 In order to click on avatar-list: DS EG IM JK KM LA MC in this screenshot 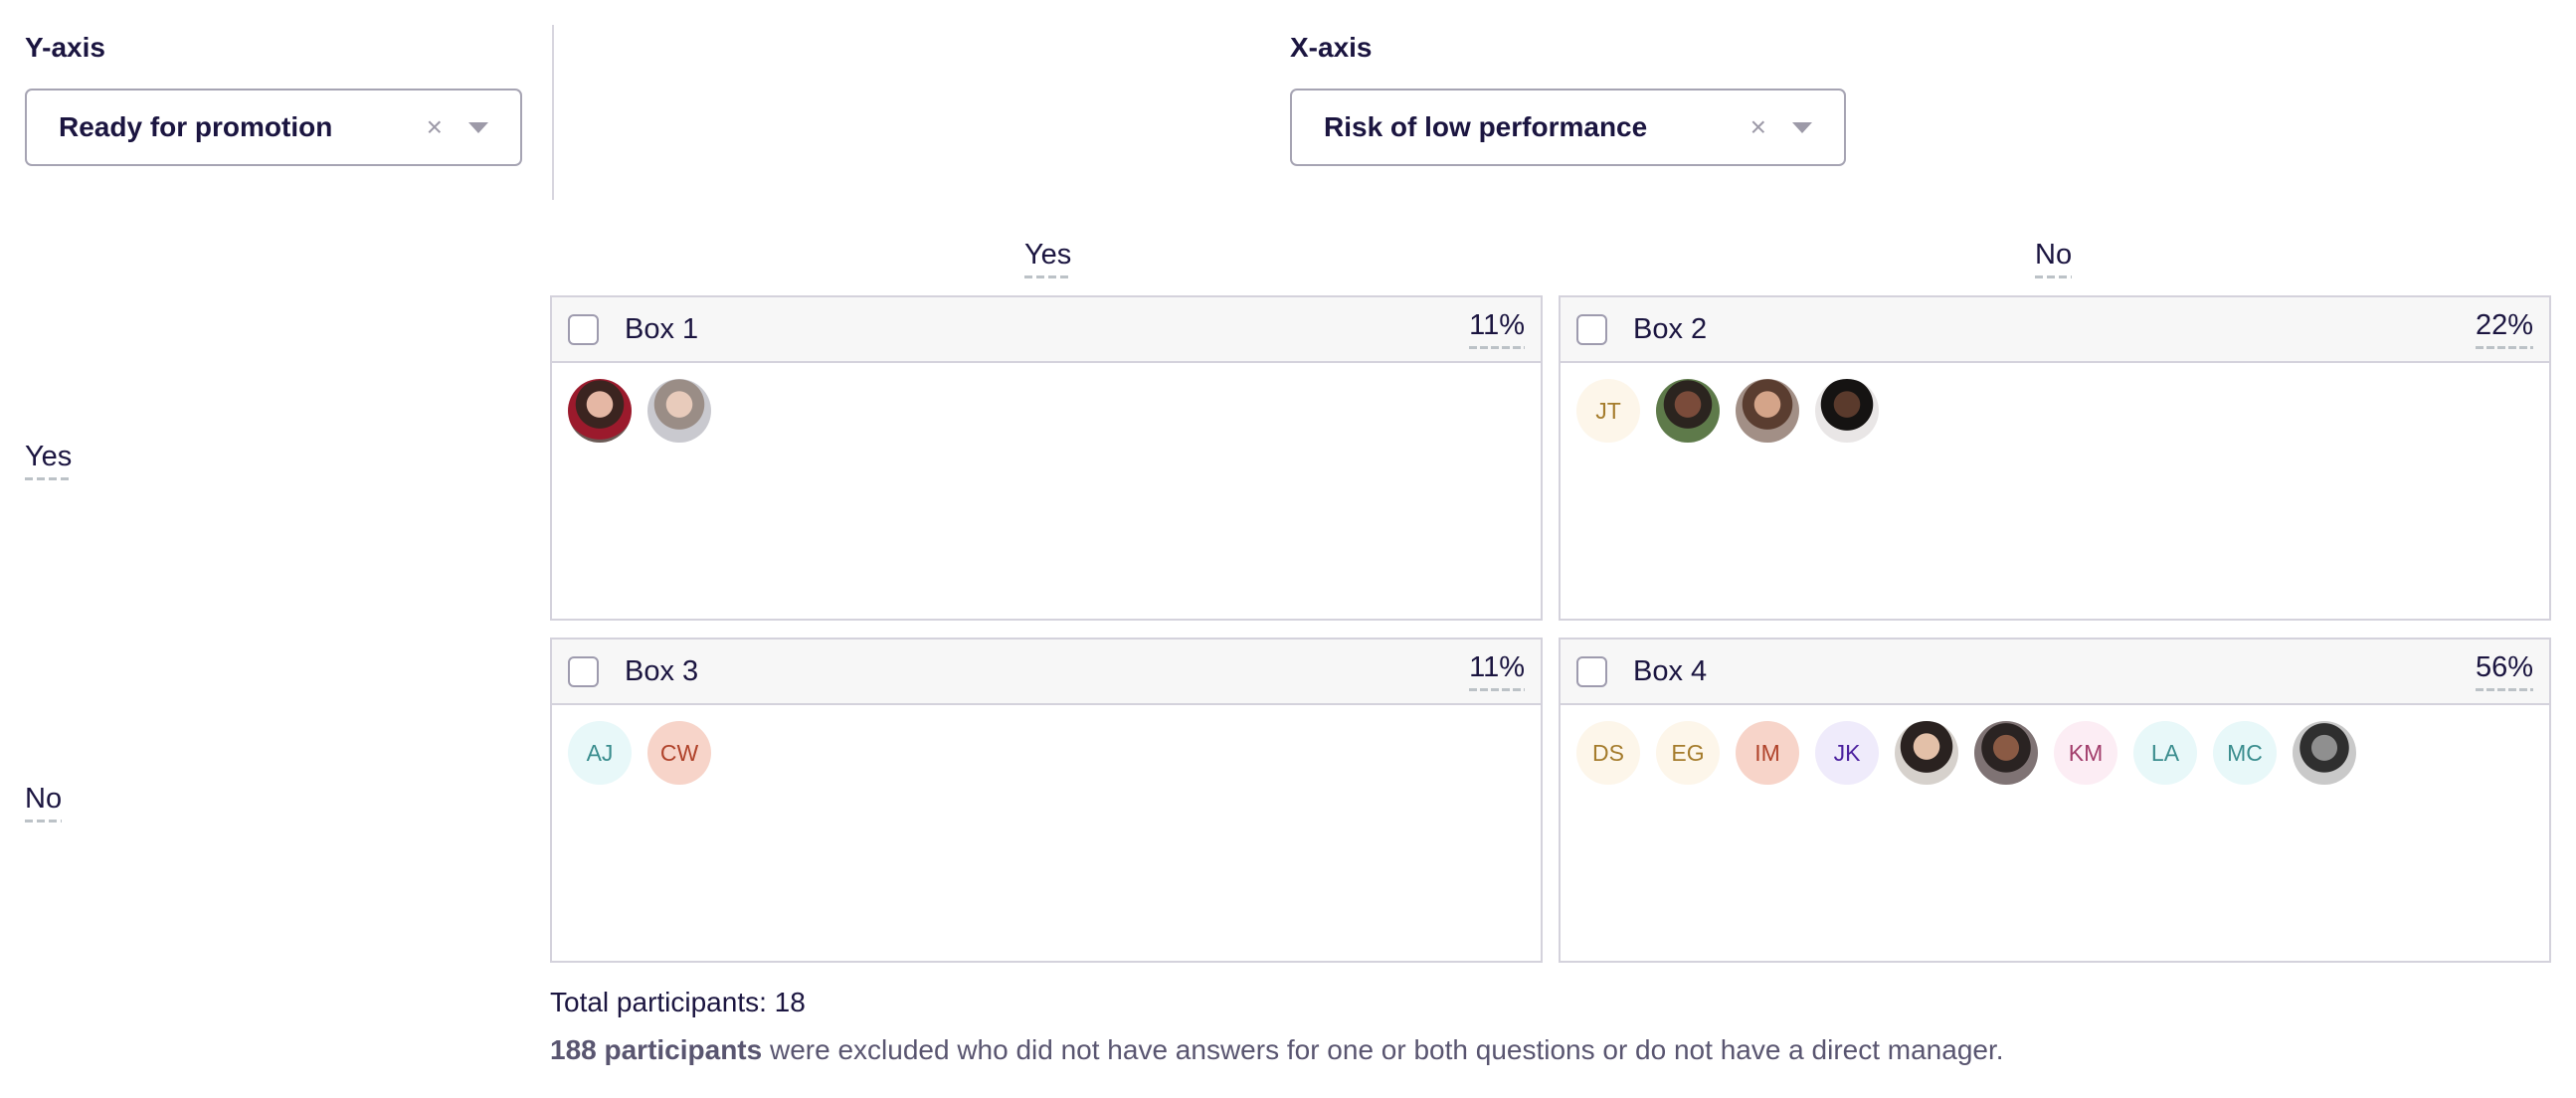, I will do `click(2055, 753)`.